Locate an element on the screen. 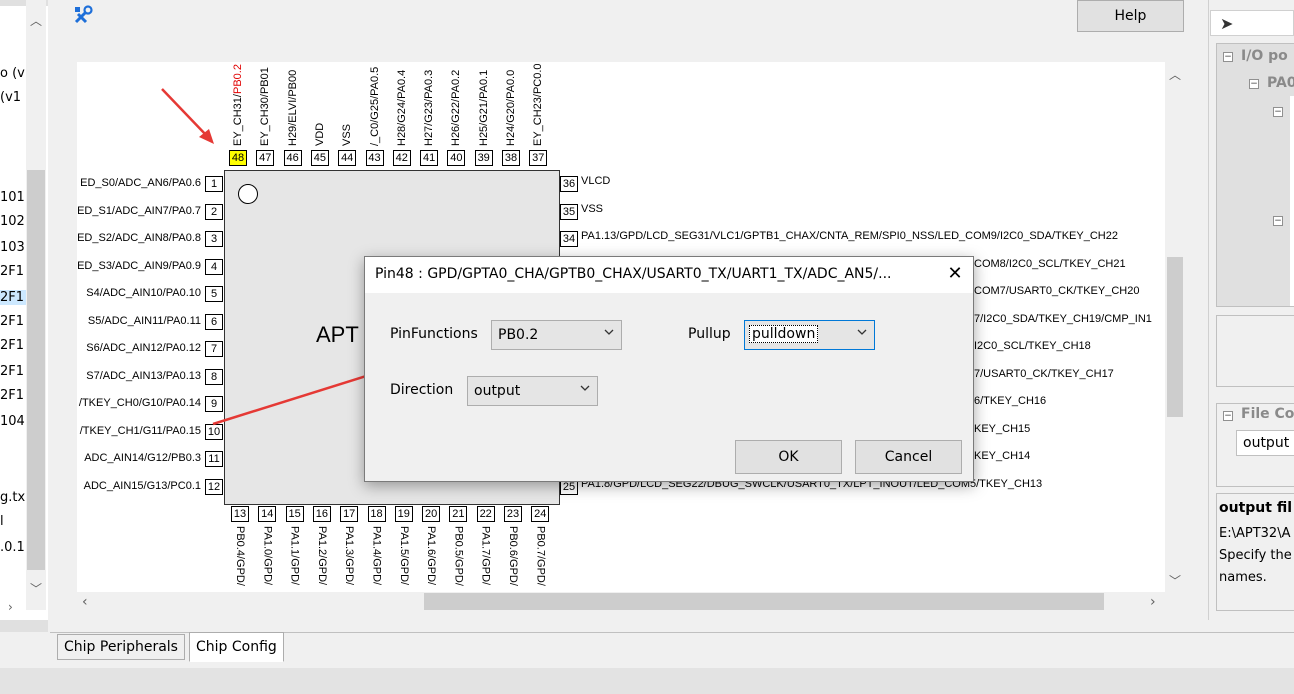 This screenshot has height=694, width=1294. cancel-button: Cancel is located at coordinates (908, 457).